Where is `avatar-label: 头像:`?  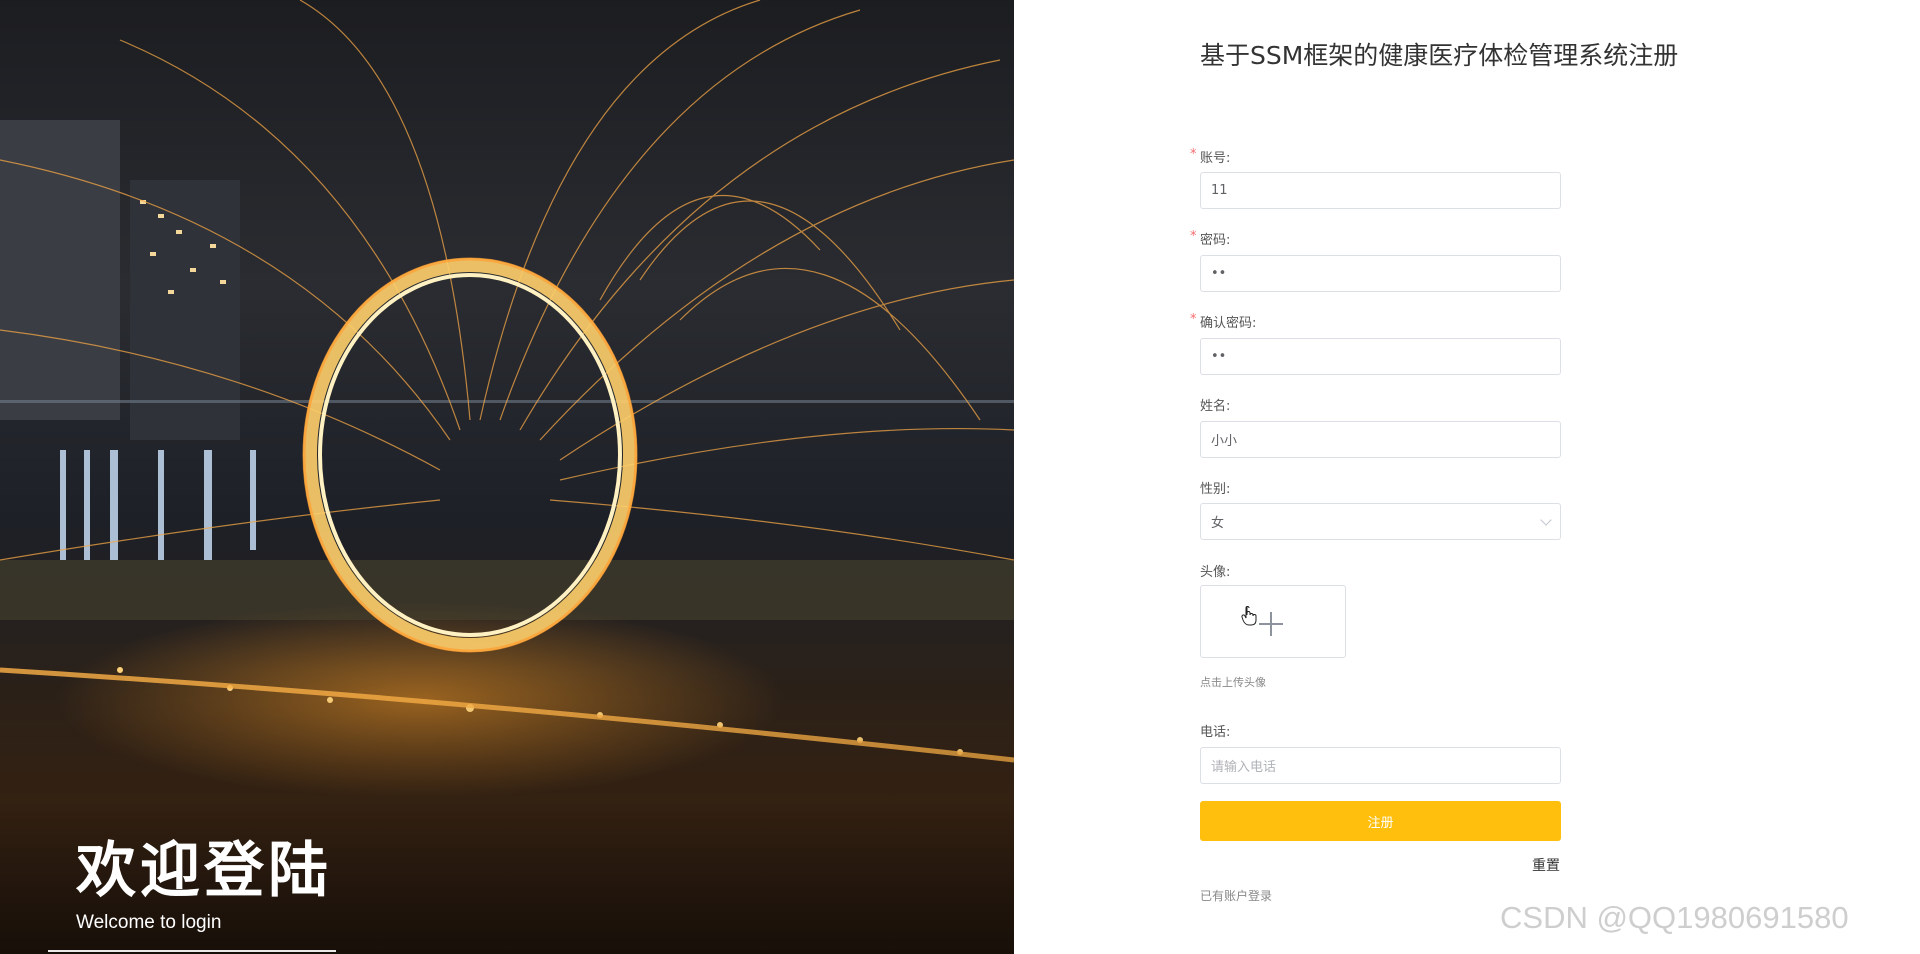
avatar-label: 头像: is located at coordinates (1215, 572).